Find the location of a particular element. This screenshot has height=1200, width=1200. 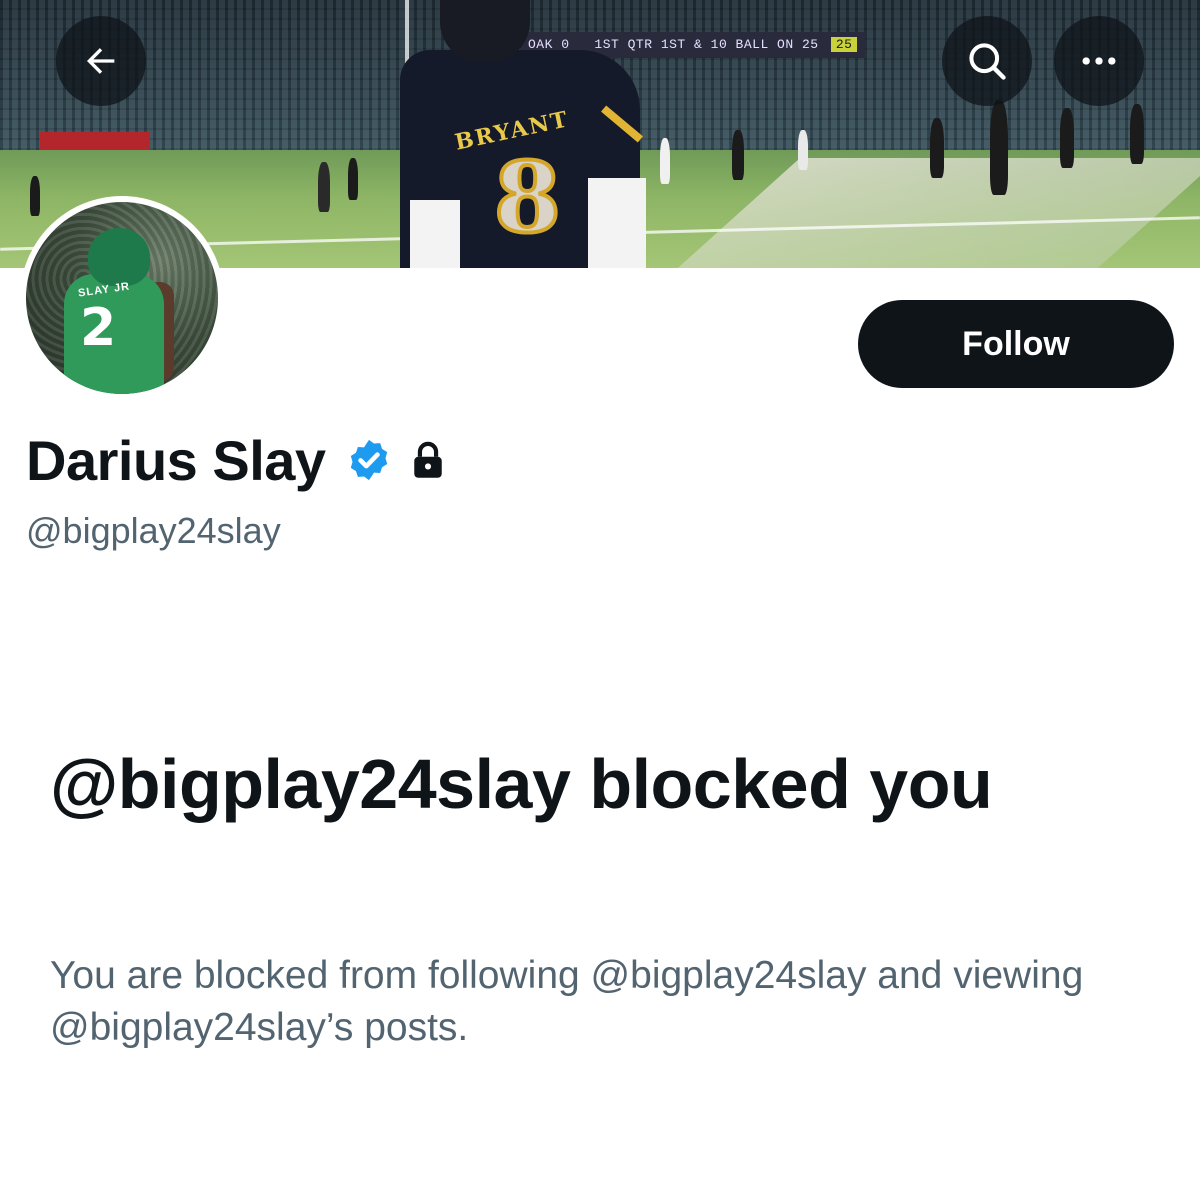

search-icon is located at coordinates (987, 61).